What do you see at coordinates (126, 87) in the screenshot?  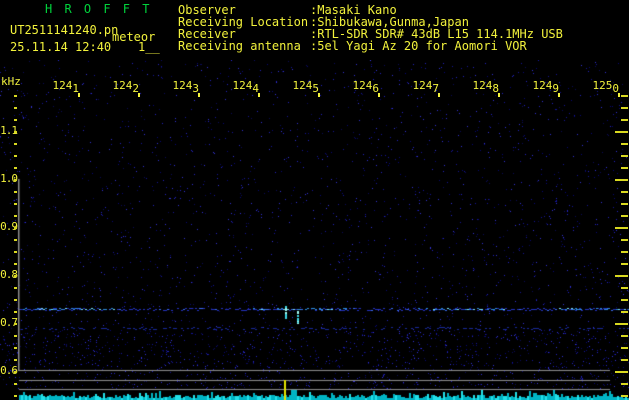 I see `time-tick-label: 1242` at bounding box center [126, 87].